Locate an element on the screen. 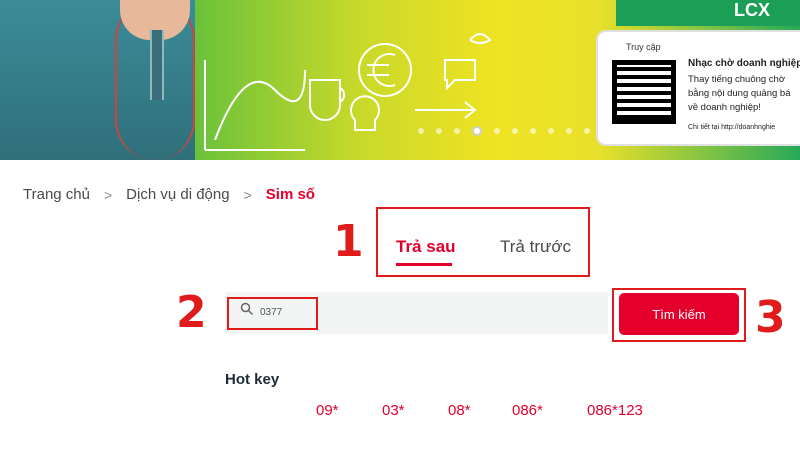 This screenshot has width=800, height=450. breadcrumb-mobile-link: Dịch vụ di động is located at coordinates (177, 194).